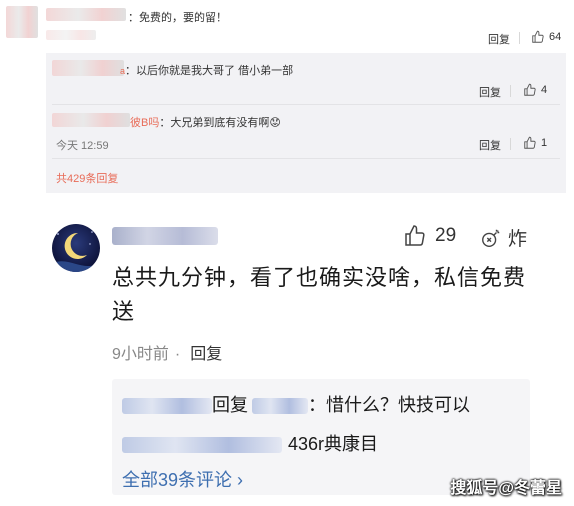  I want to click on blurred-text, so click(71, 35).